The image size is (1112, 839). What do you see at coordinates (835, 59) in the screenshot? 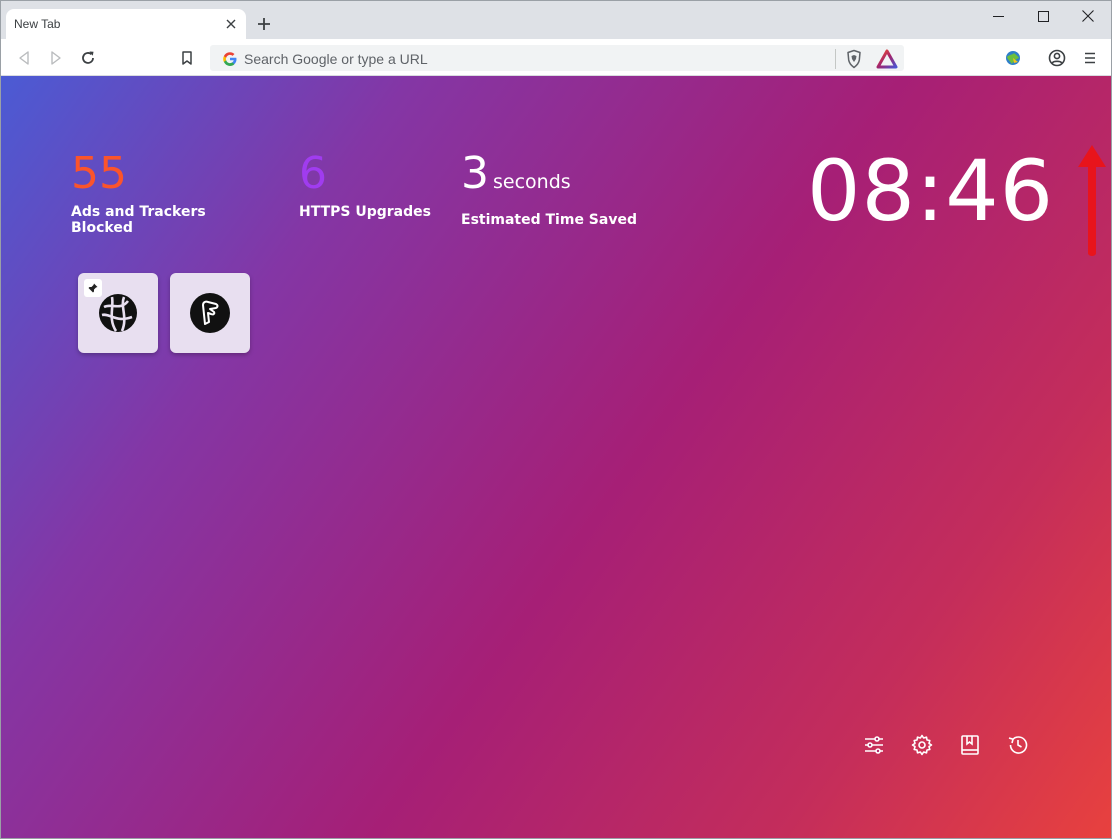
I see `omnibox-divider` at bounding box center [835, 59].